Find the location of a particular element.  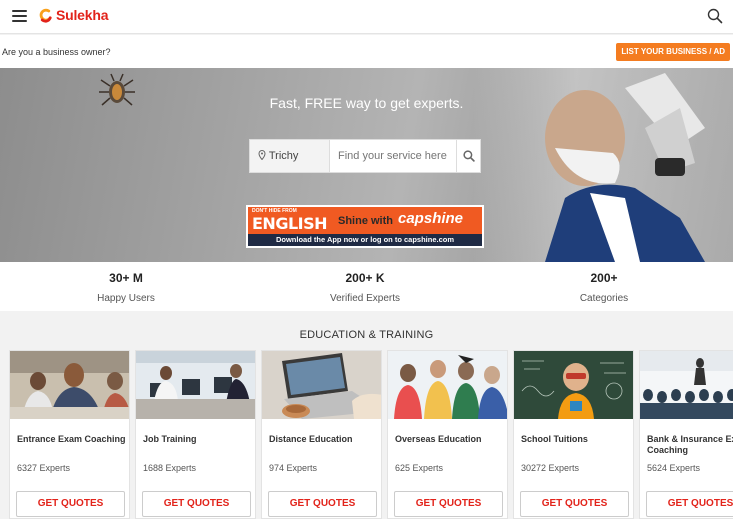

card-experts-count: 6327 Experts is located at coordinates (44, 468).